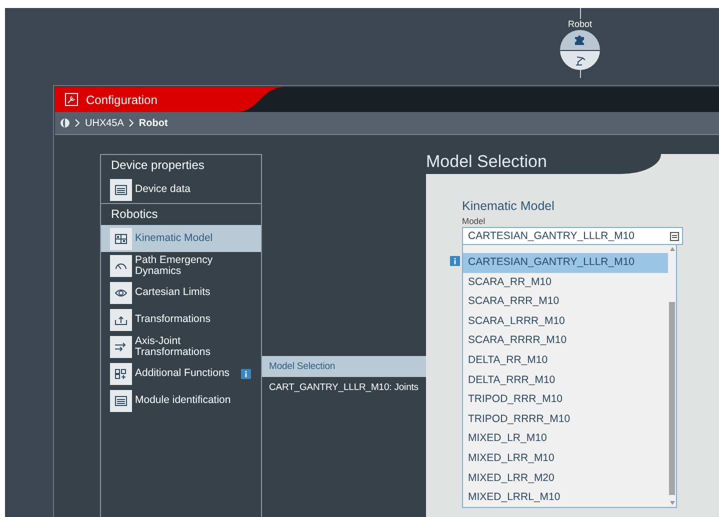 The height and width of the screenshot is (517, 719). Describe the element at coordinates (121, 239) in the screenshot. I see `grid-icon` at that location.